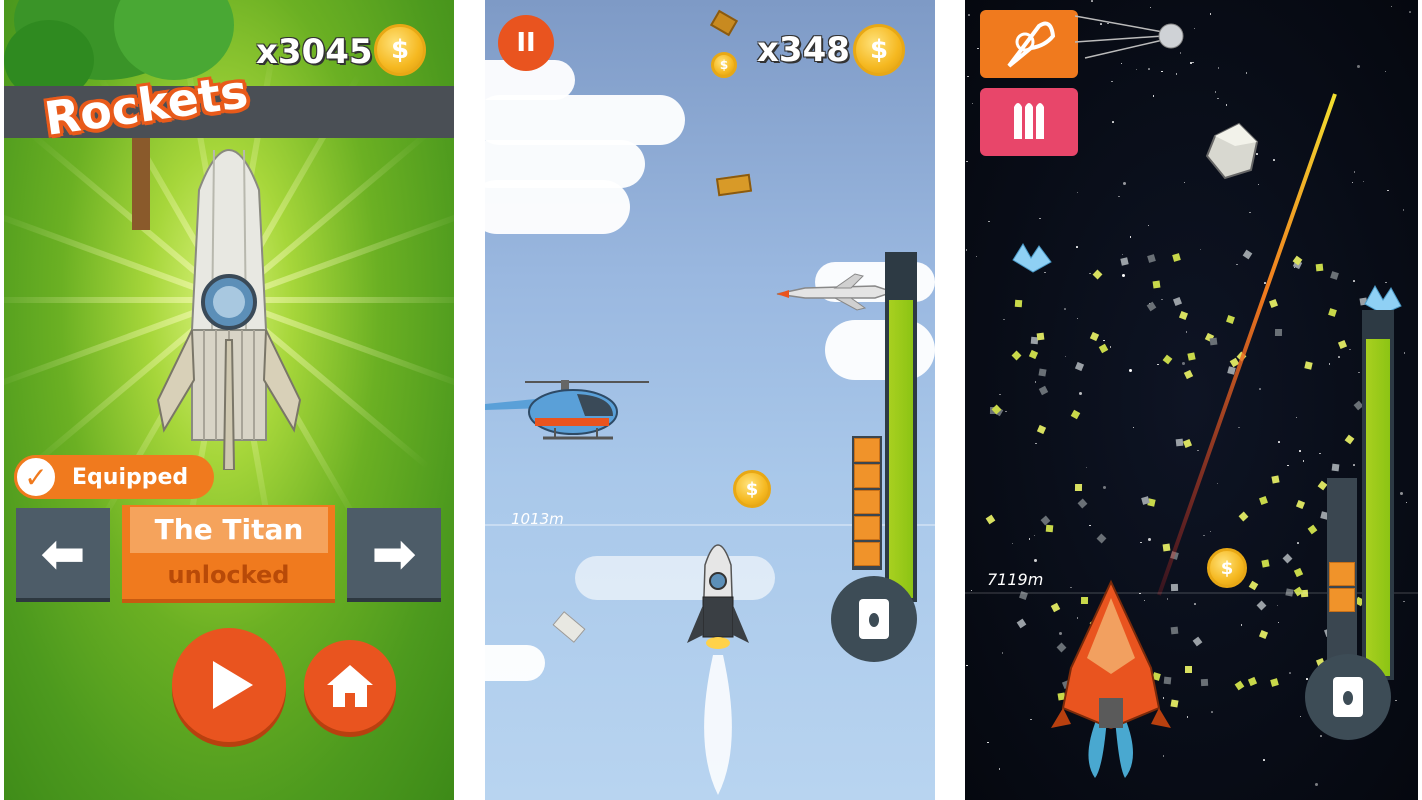 The image size is (1422, 800). I want to click on arrow-left-icon: ⬅, so click(63, 553).